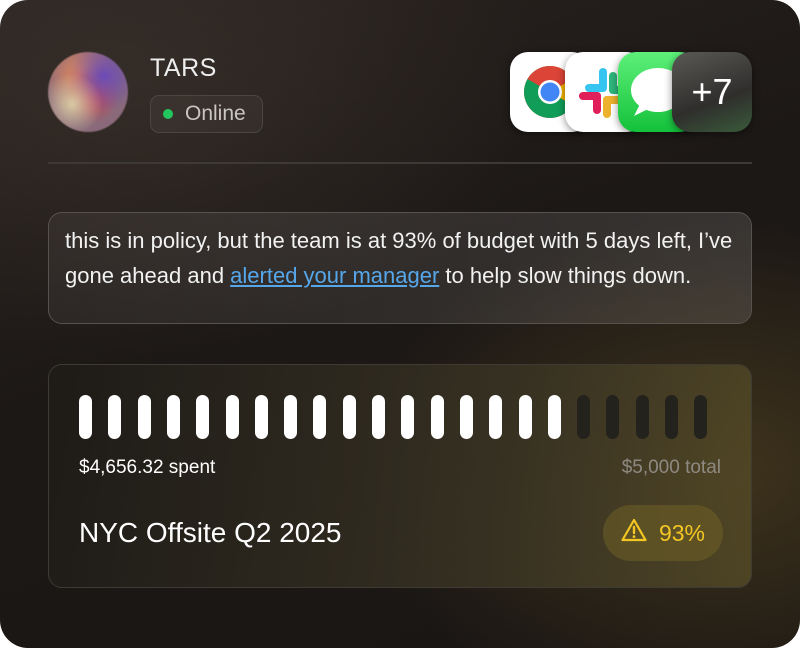 Image resolution: width=800 pixels, height=648 pixels. Describe the element at coordinates (88, 92) in the screenshot. I see `agent-avatar` at that location.